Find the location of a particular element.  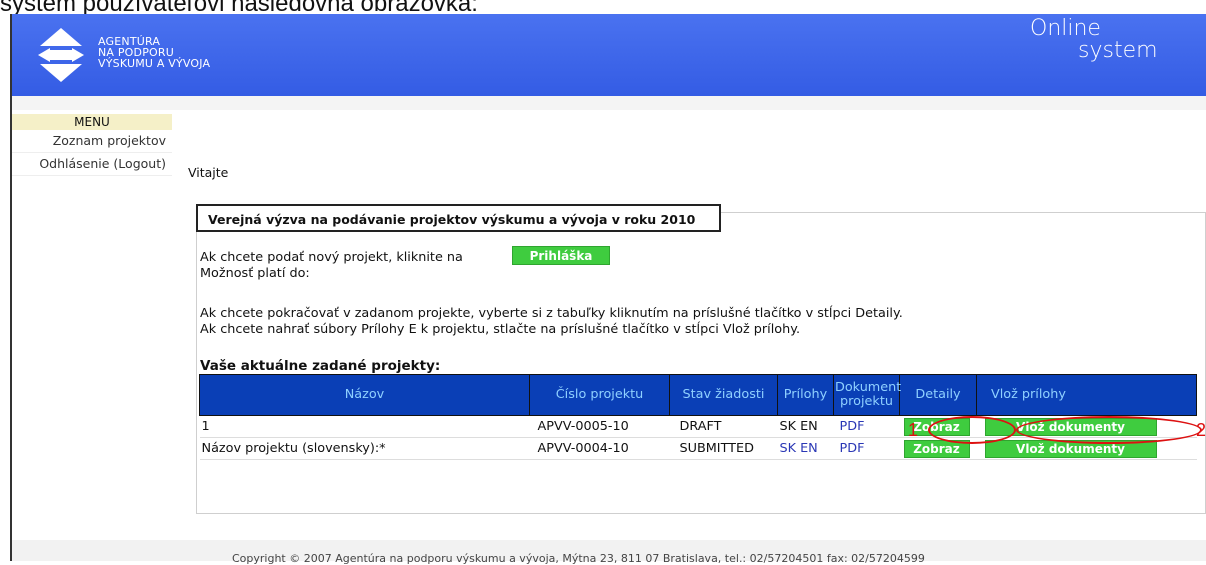

annotation-marker-2: 2 is located at coordinates (1201, 430).